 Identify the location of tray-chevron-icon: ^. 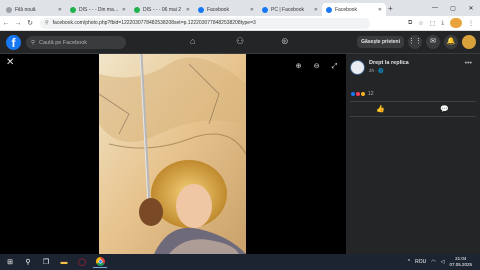
(409, 262).